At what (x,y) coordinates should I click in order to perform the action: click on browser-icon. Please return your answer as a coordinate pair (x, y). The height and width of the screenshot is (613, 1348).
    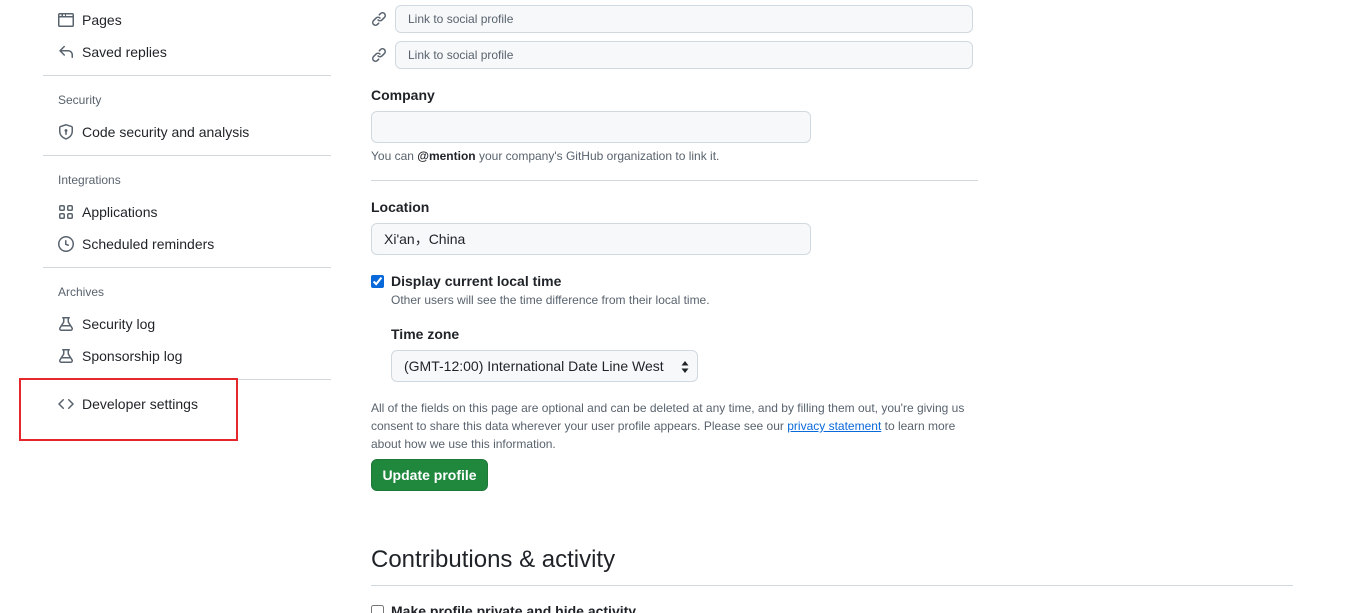
    Looking at the image, I should click on (66, 20).